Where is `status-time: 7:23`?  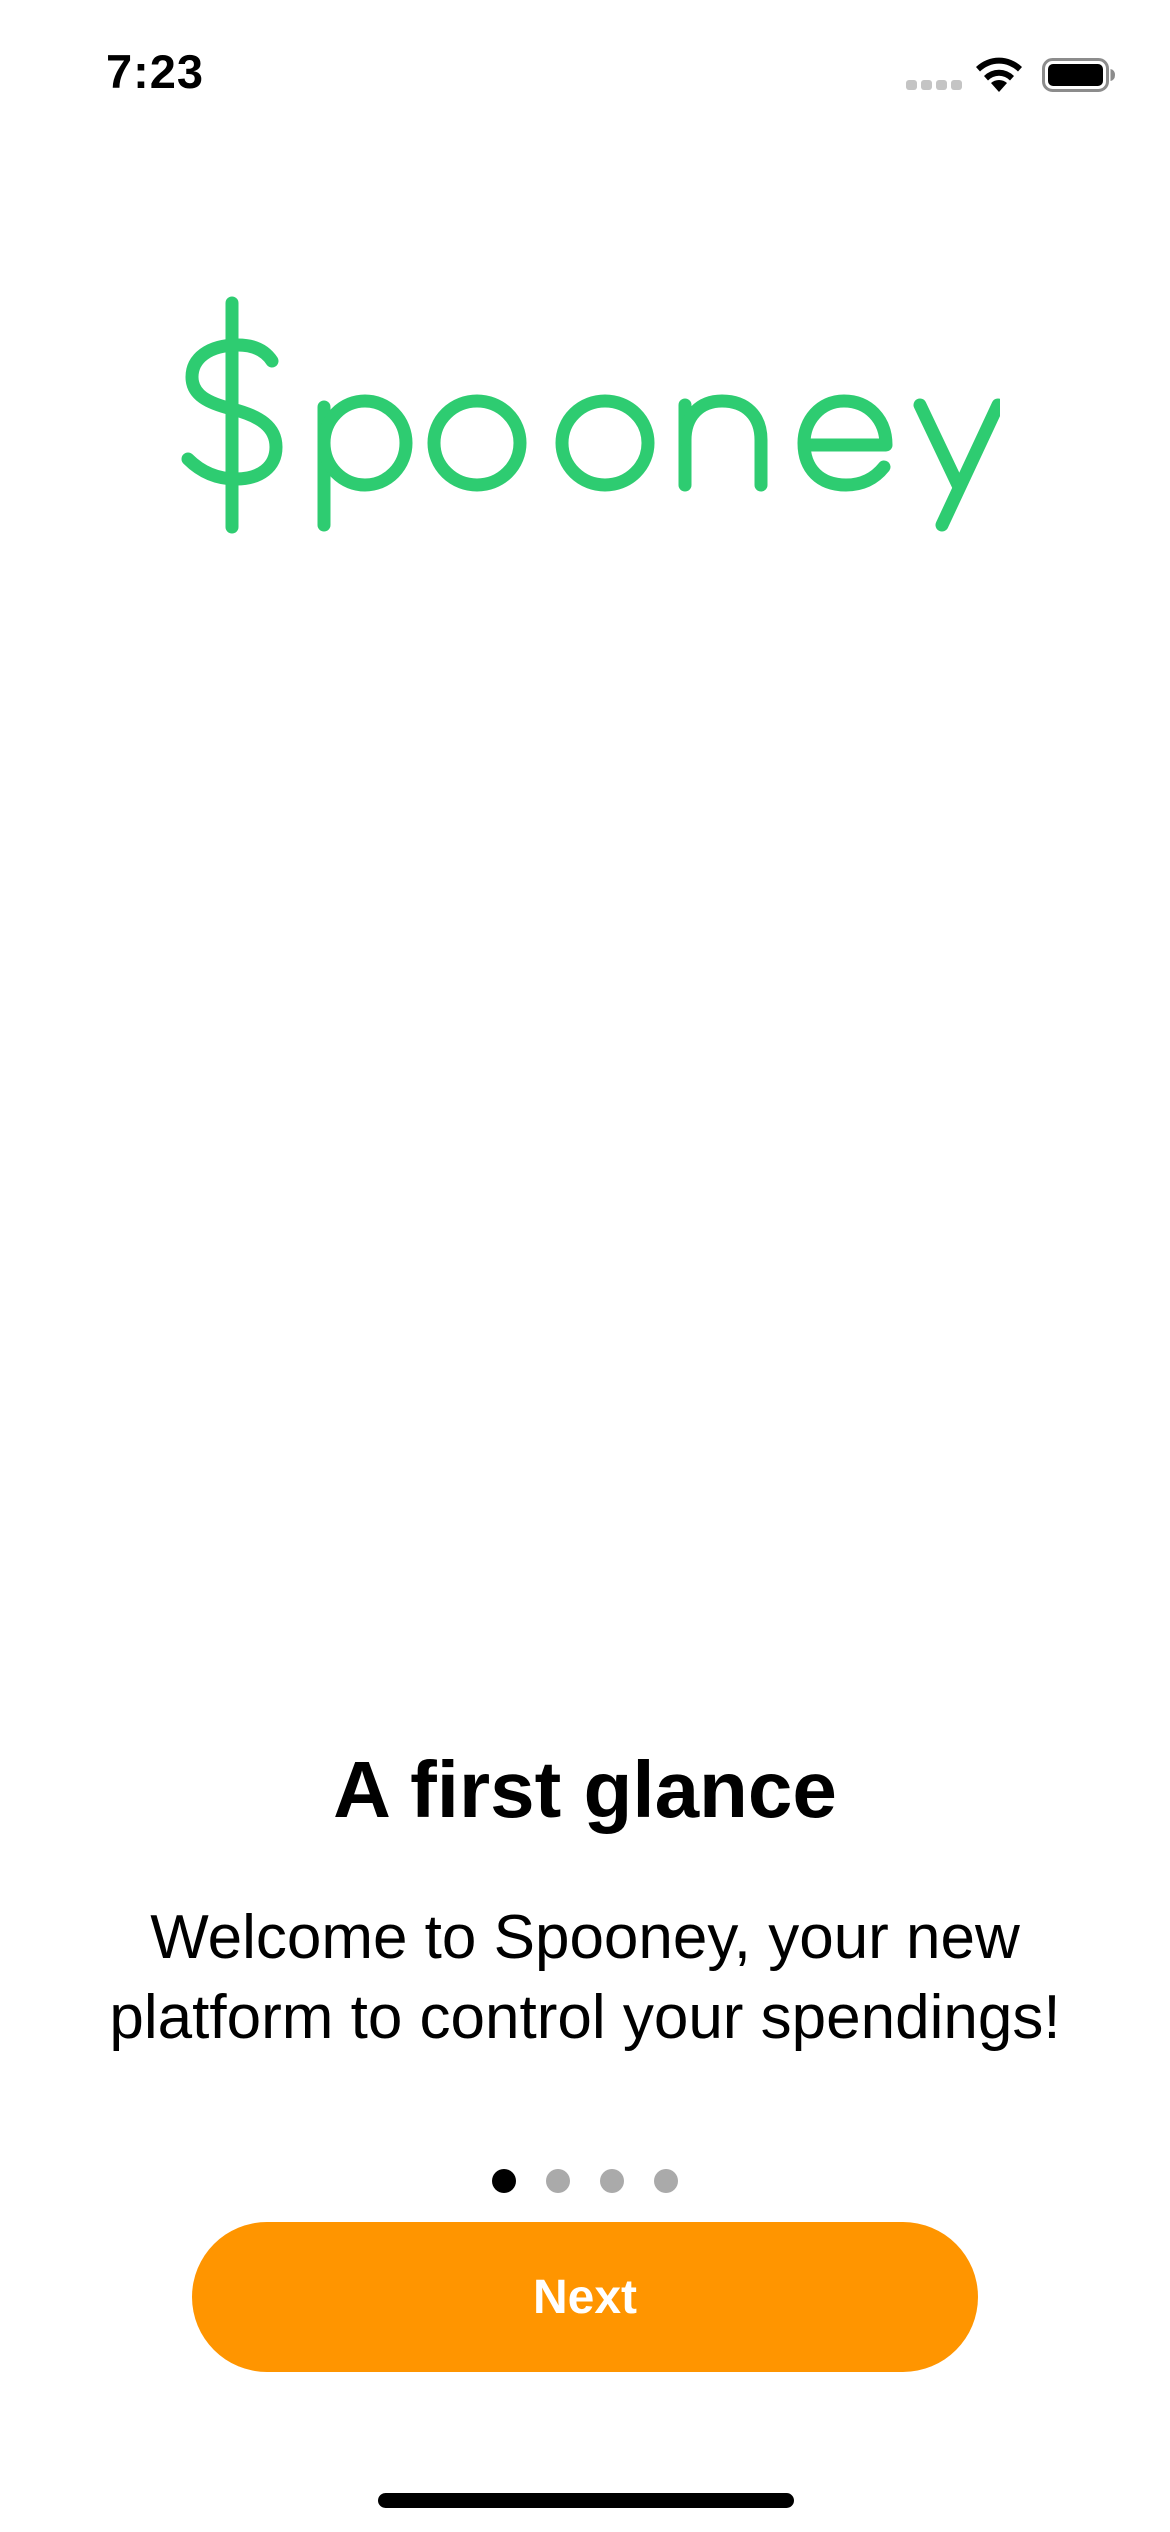
status-time: 7:23 is located at coordinates (155, 71).